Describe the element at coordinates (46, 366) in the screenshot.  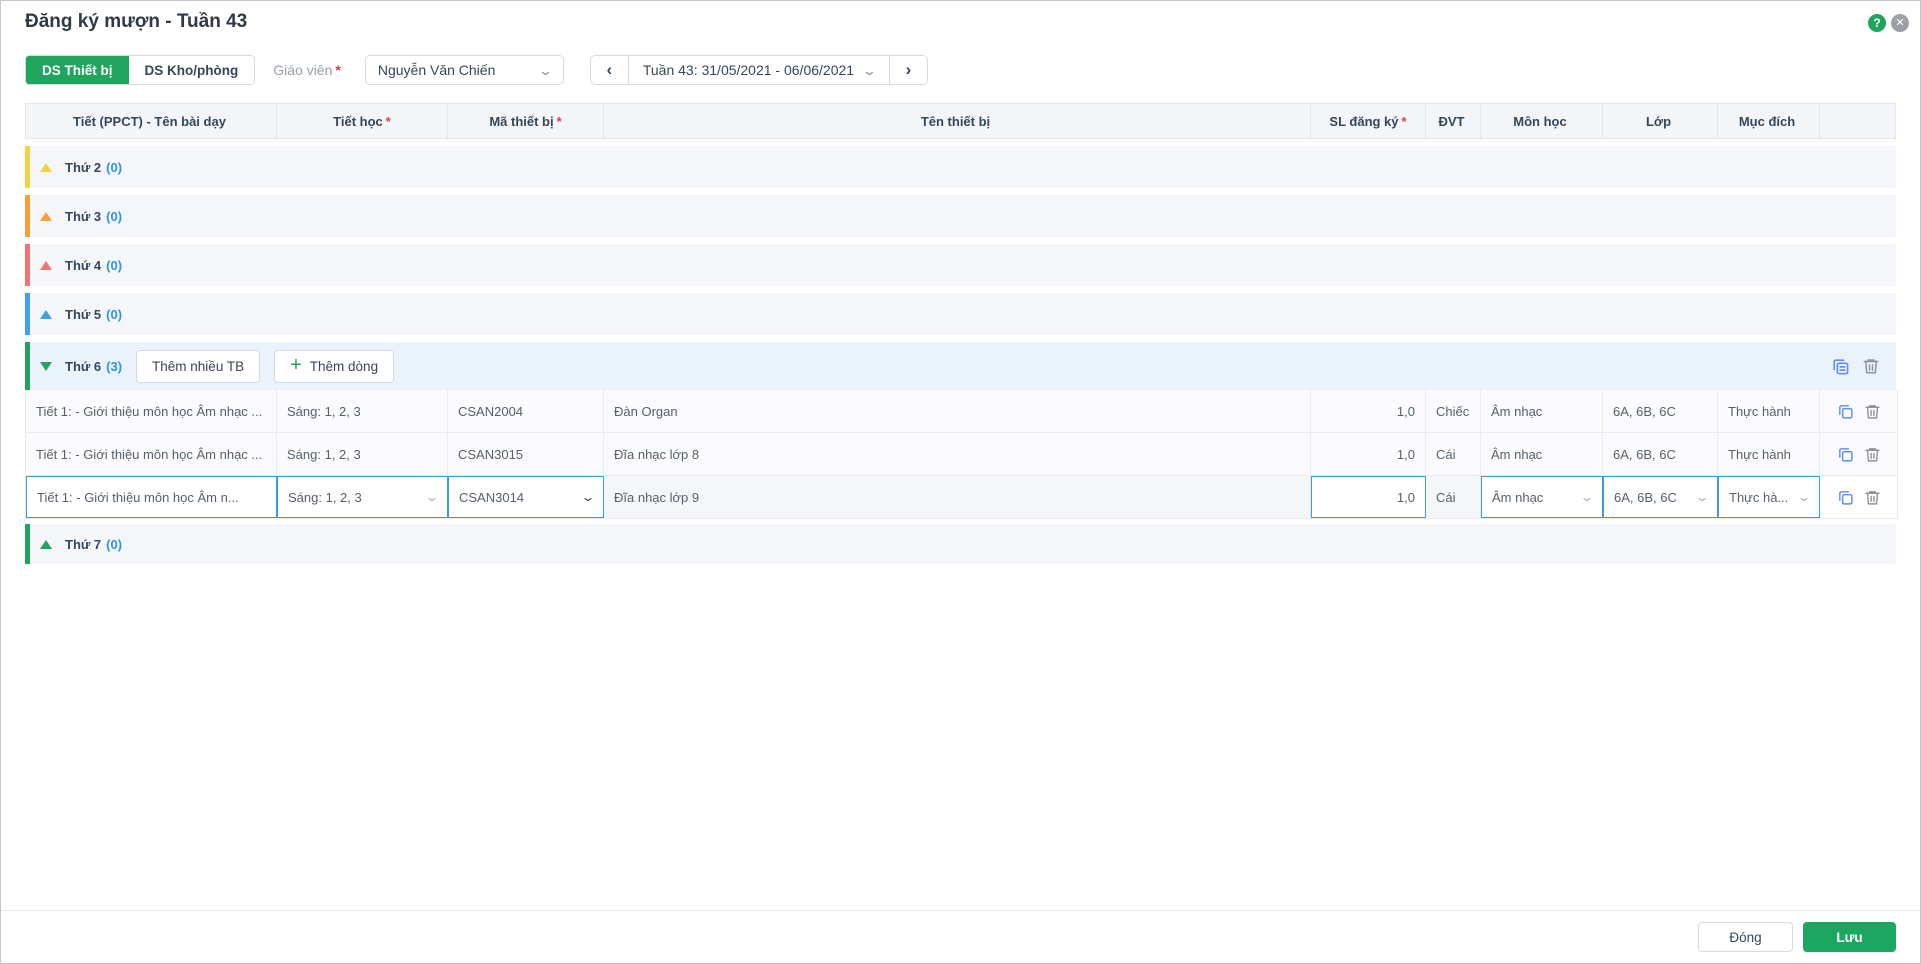
I see `expand-triangle-icon` at that location.